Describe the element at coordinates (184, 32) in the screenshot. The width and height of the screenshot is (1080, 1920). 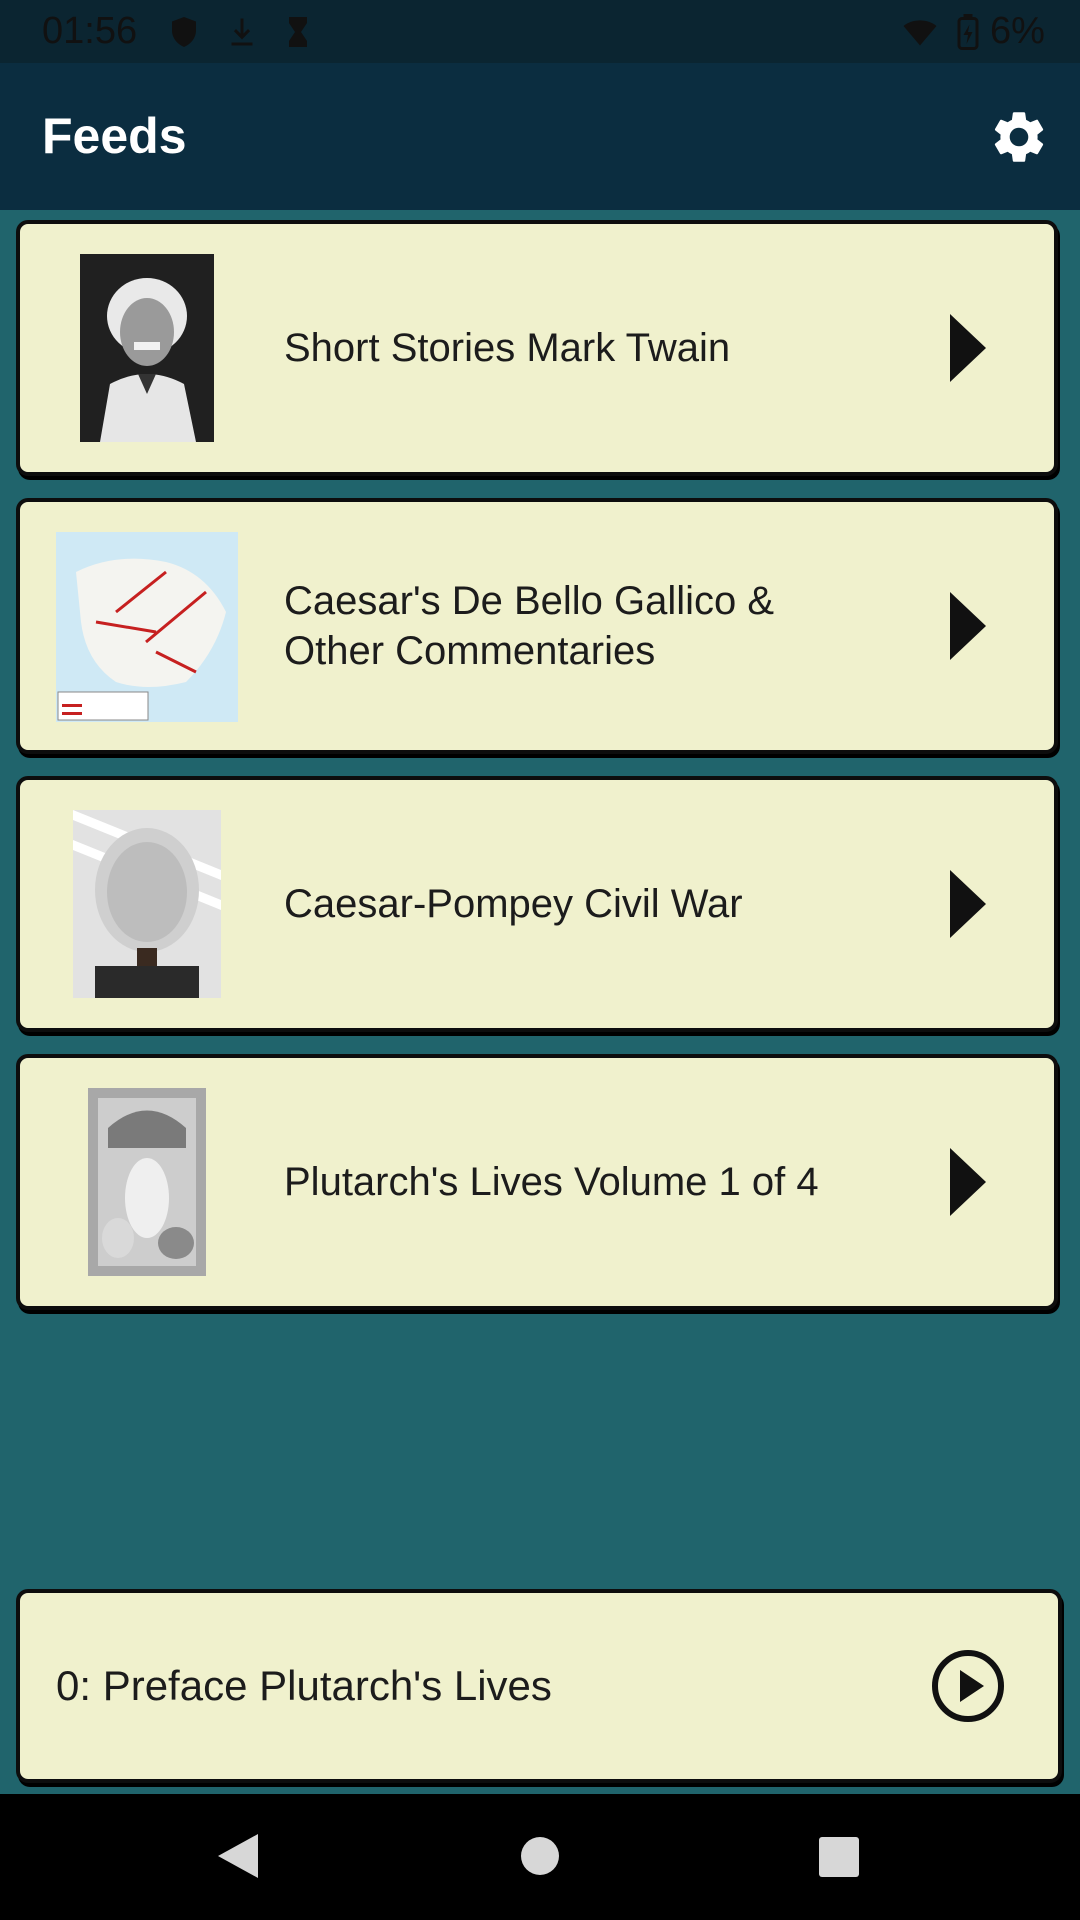
I see `shield-icon` at that location.